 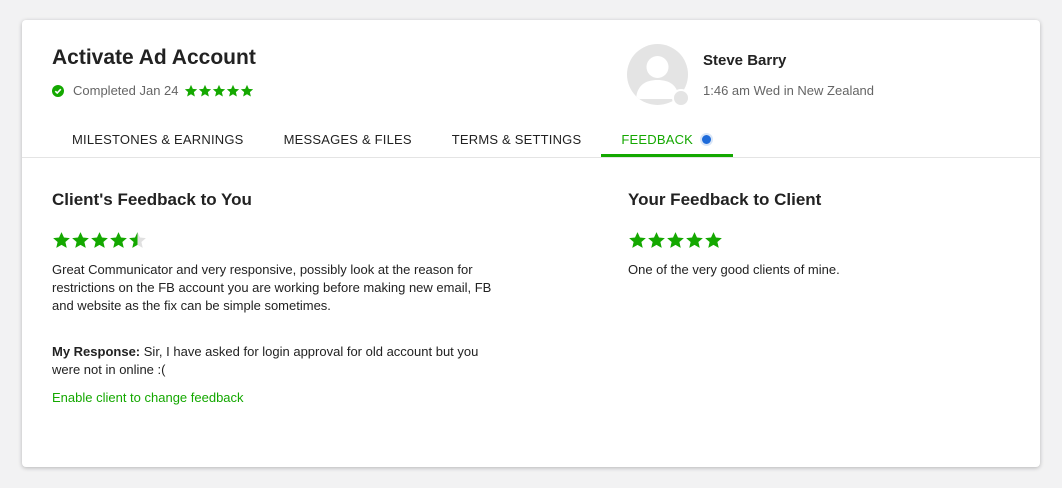 I want to click on your-feedback-stars, so click(x=675, y=240).